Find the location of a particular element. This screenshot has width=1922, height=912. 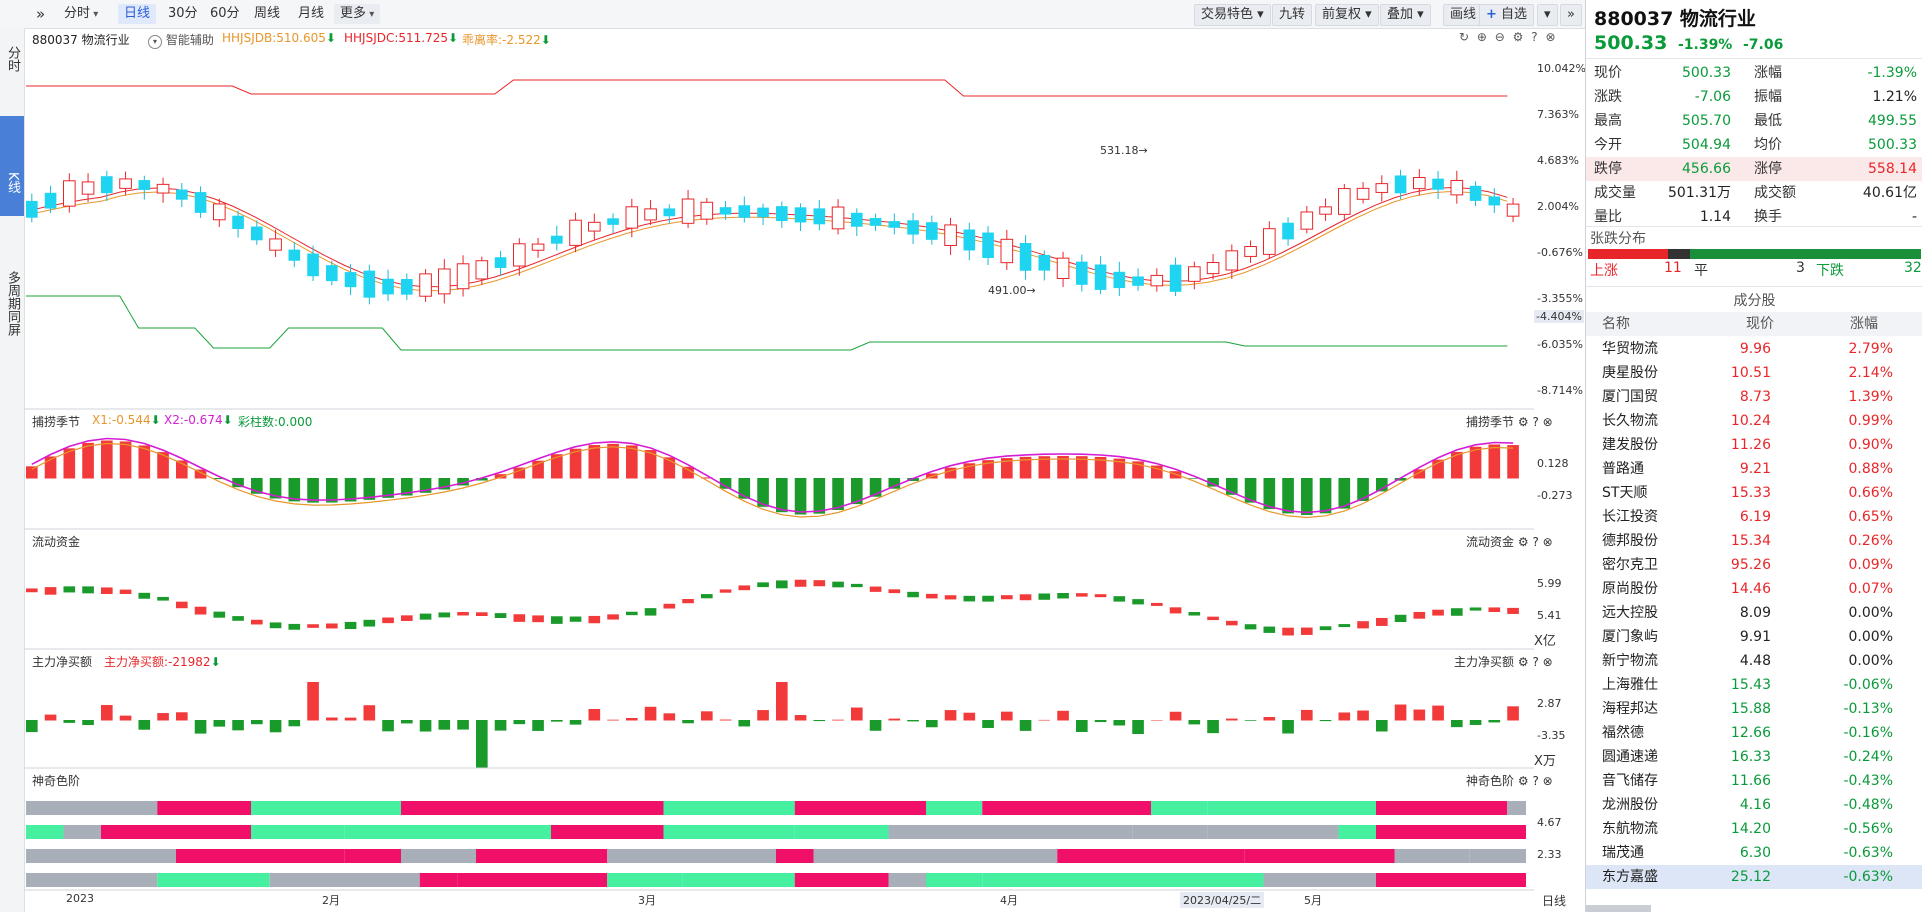

more-periods-button: 更多 is located at coordinates (357, 14).